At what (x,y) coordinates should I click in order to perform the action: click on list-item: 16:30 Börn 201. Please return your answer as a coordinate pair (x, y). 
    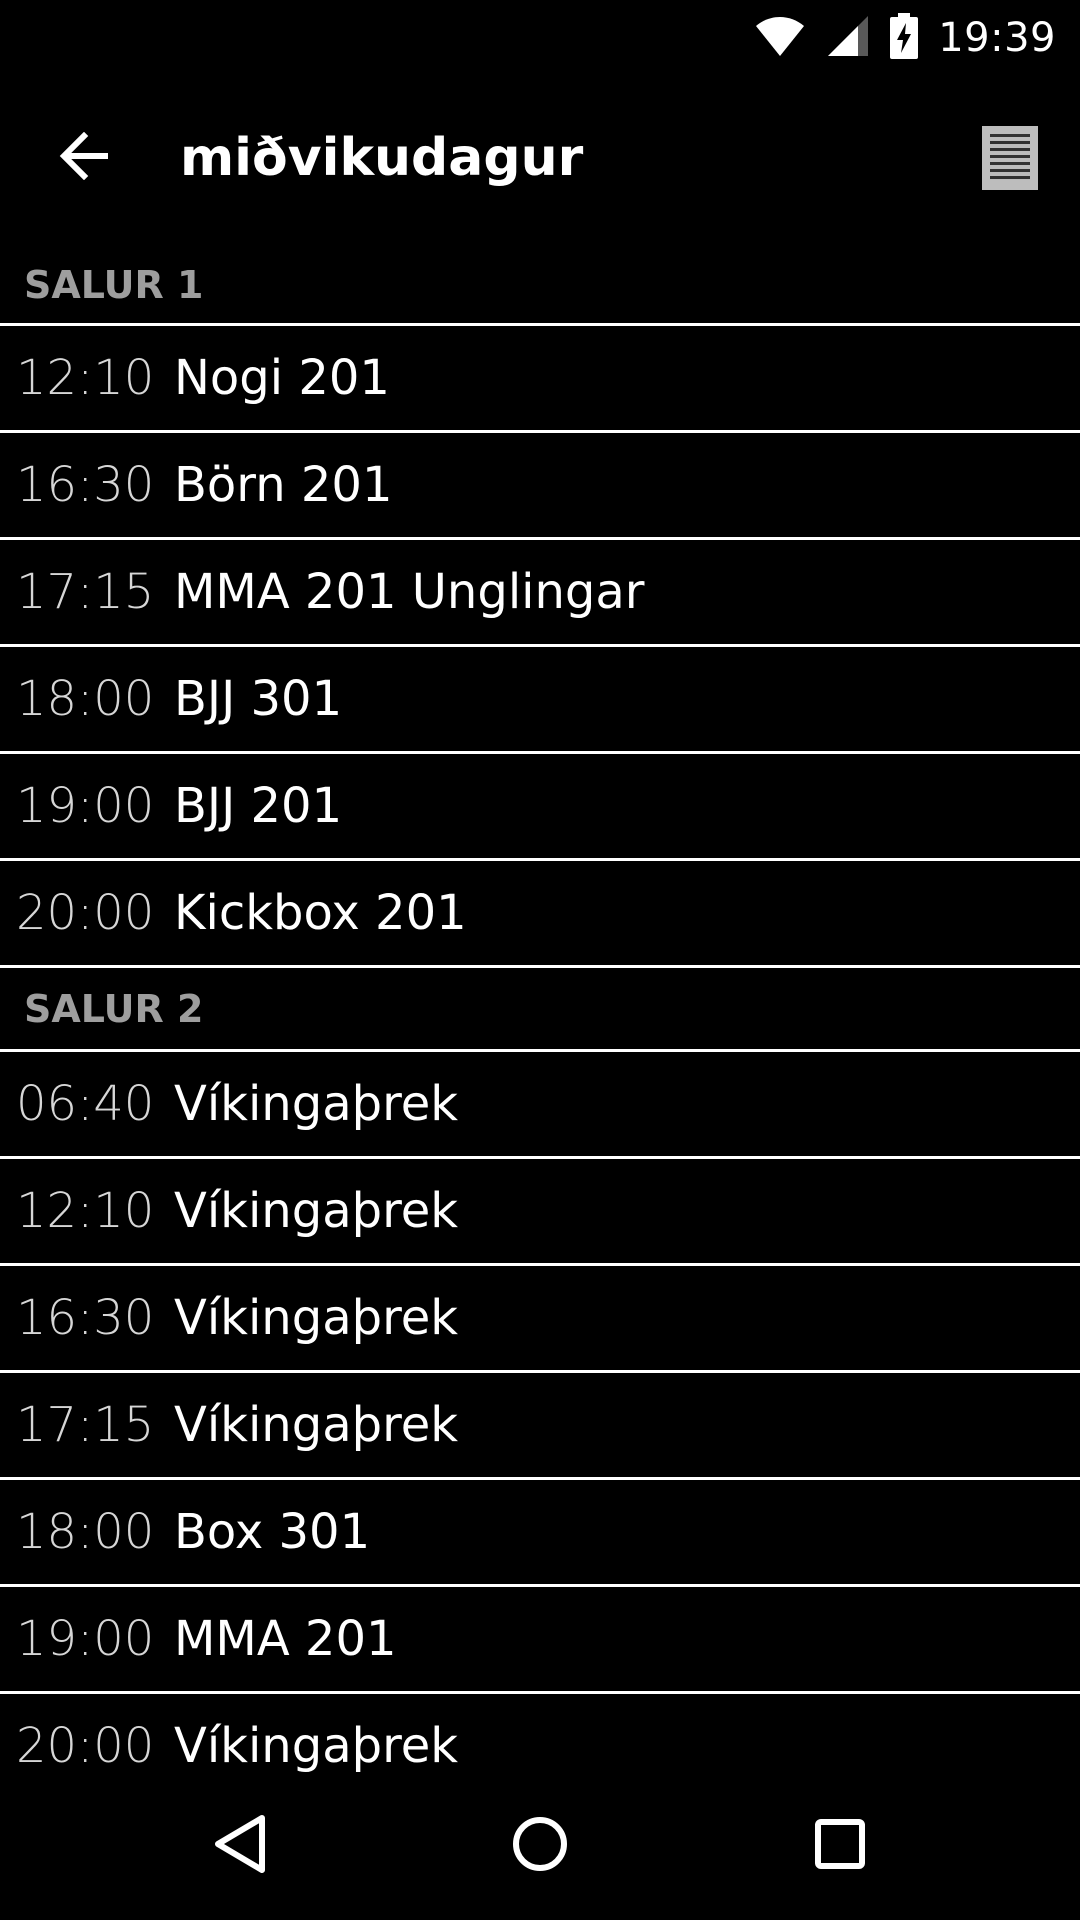
    Looking at the image, I should click on (540, 486).